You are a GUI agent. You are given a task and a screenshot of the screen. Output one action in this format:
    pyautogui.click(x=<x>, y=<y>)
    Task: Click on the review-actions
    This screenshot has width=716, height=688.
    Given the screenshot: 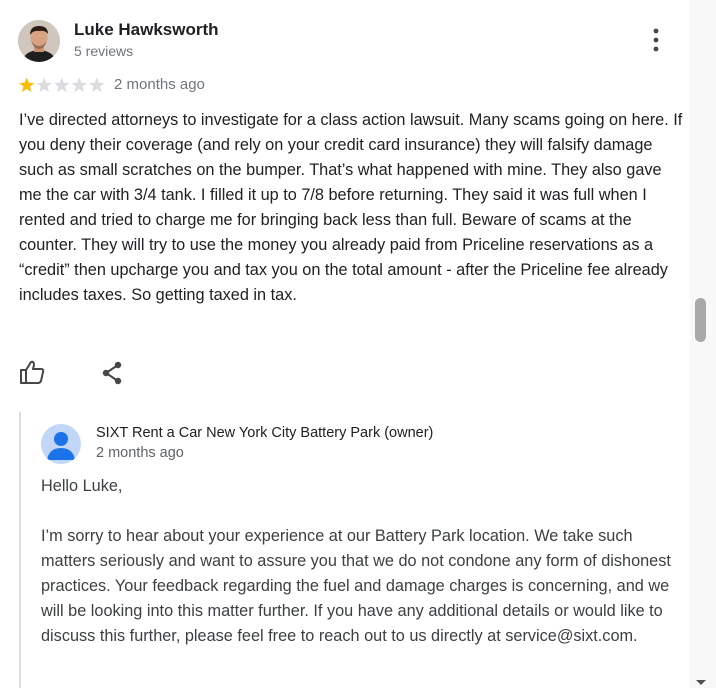 What is the action you would take?
    pyautogui.click(x=118, y=374)
    